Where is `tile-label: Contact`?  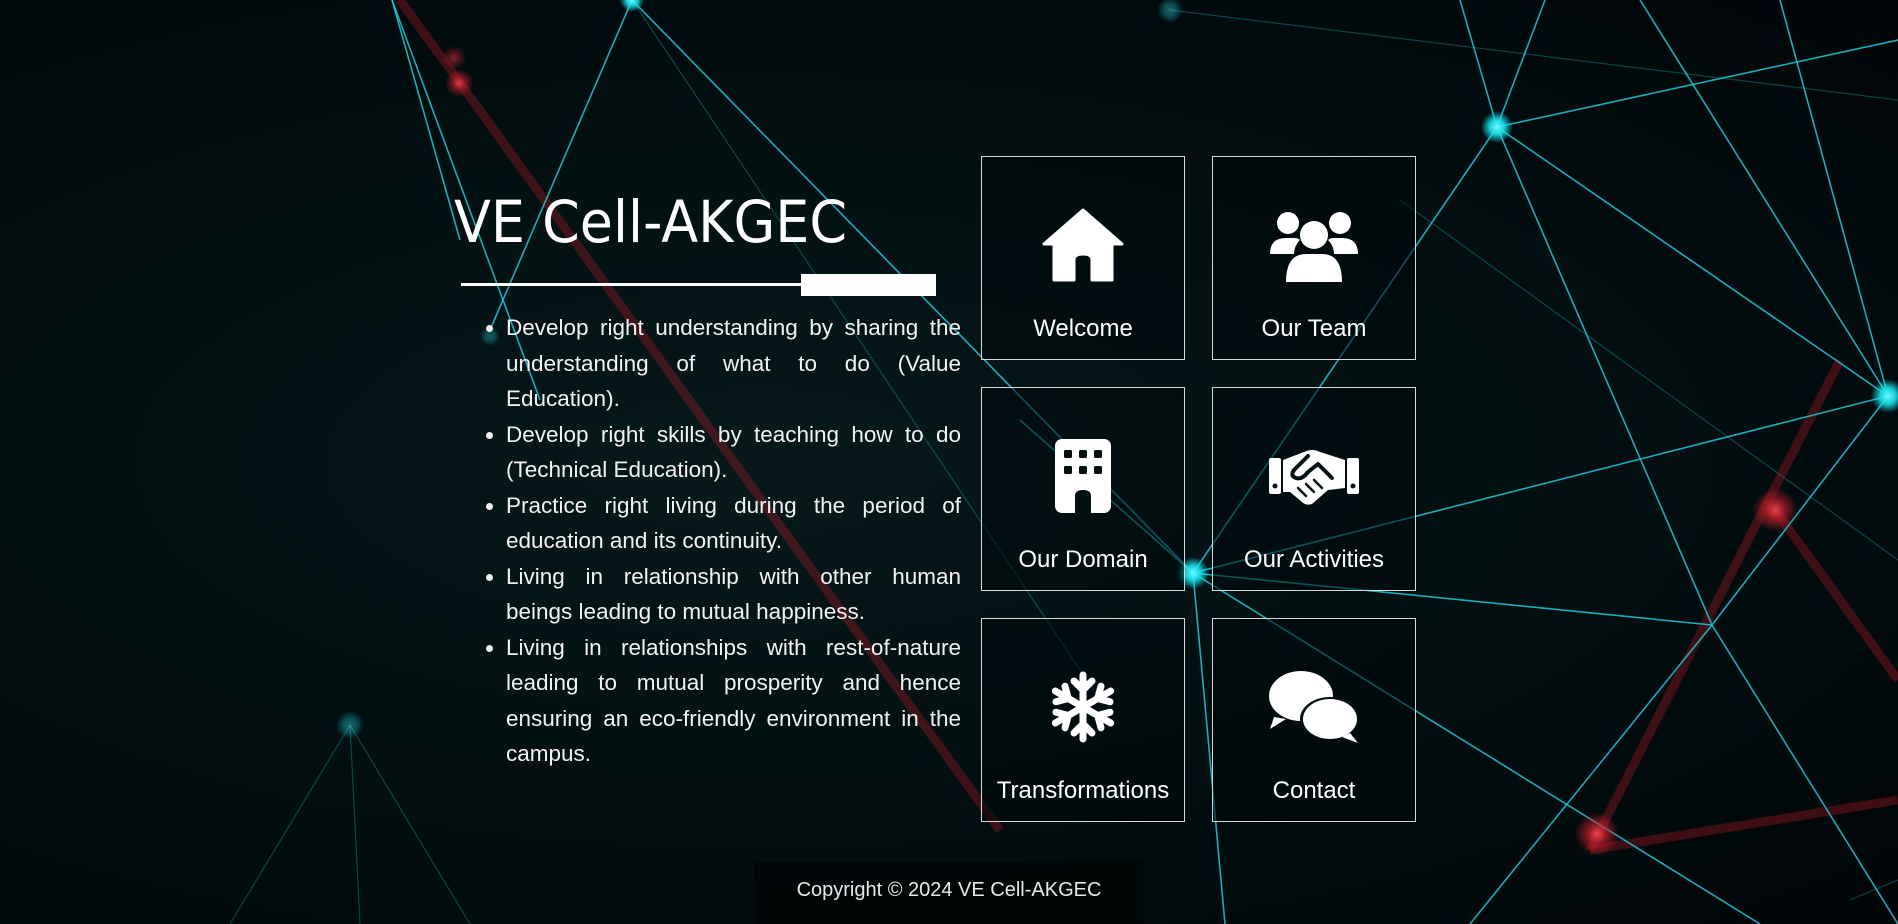
tile-label: Contact is located at coordinates (1314, 790).